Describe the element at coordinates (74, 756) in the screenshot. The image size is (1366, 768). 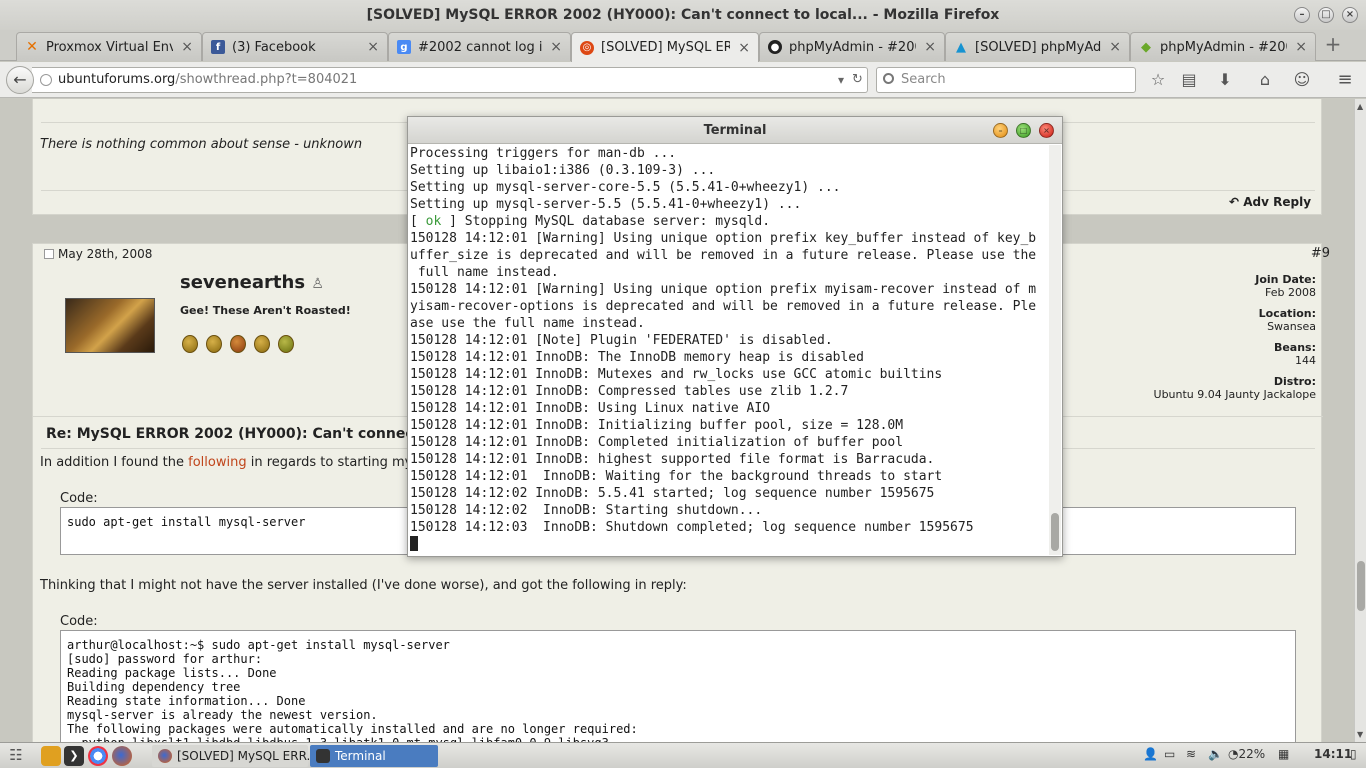
I see `terminal-launcher-icon: ❯` at that location.